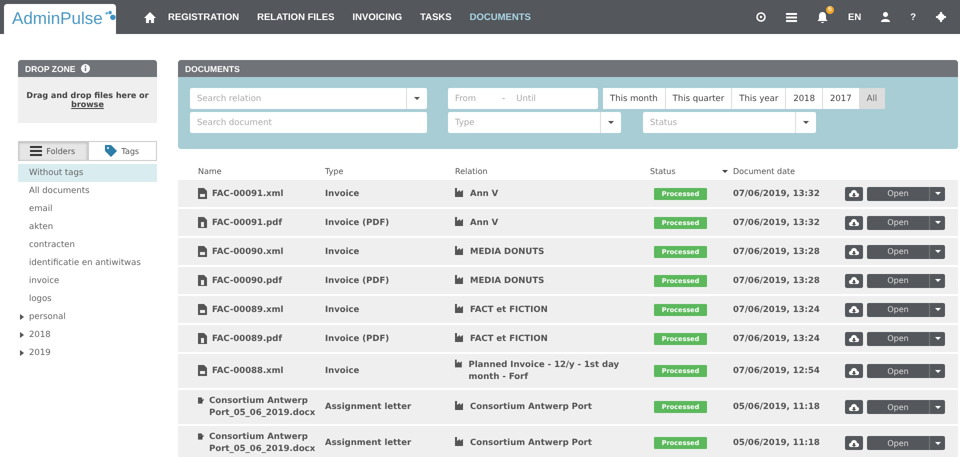 This screenshot has height=457, width=960. Describe the element at coordinates (368, 407) in the screenshot. I see `document-type: Assignment letter` at that location.